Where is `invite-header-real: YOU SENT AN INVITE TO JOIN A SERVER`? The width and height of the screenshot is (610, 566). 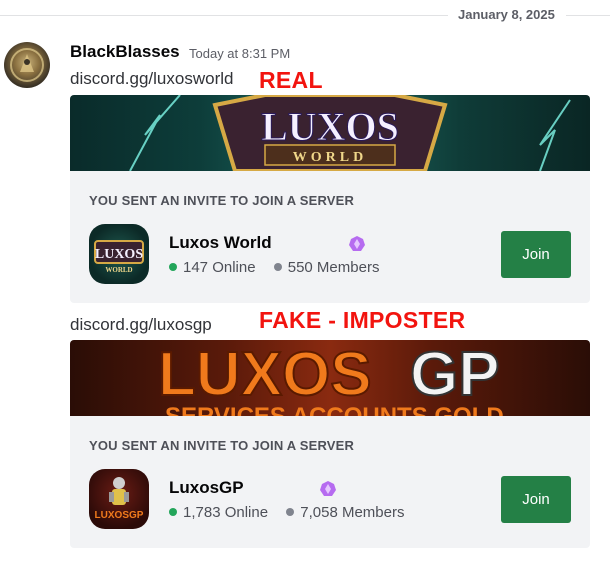 invite-header-real: YOU SENT AN INVITE TO JOIN A SERVER is located at coordinates (222, 200).